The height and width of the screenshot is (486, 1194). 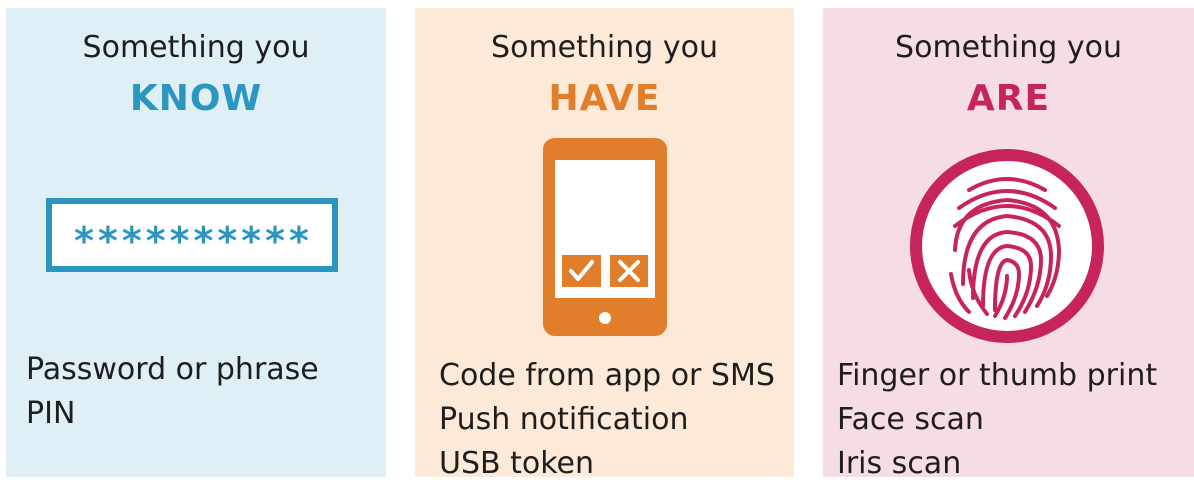 What do you see at coordinates (517, 463) in the screenshot?
I see `list-item: USB token` at bounding box center [517, 463].